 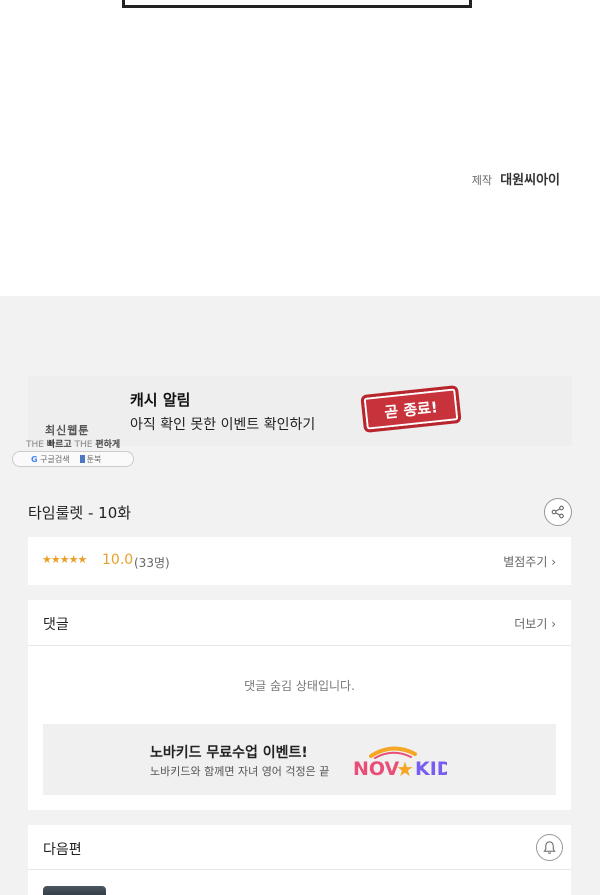 I want to click on bell-icon, so click(x=549, y=847).